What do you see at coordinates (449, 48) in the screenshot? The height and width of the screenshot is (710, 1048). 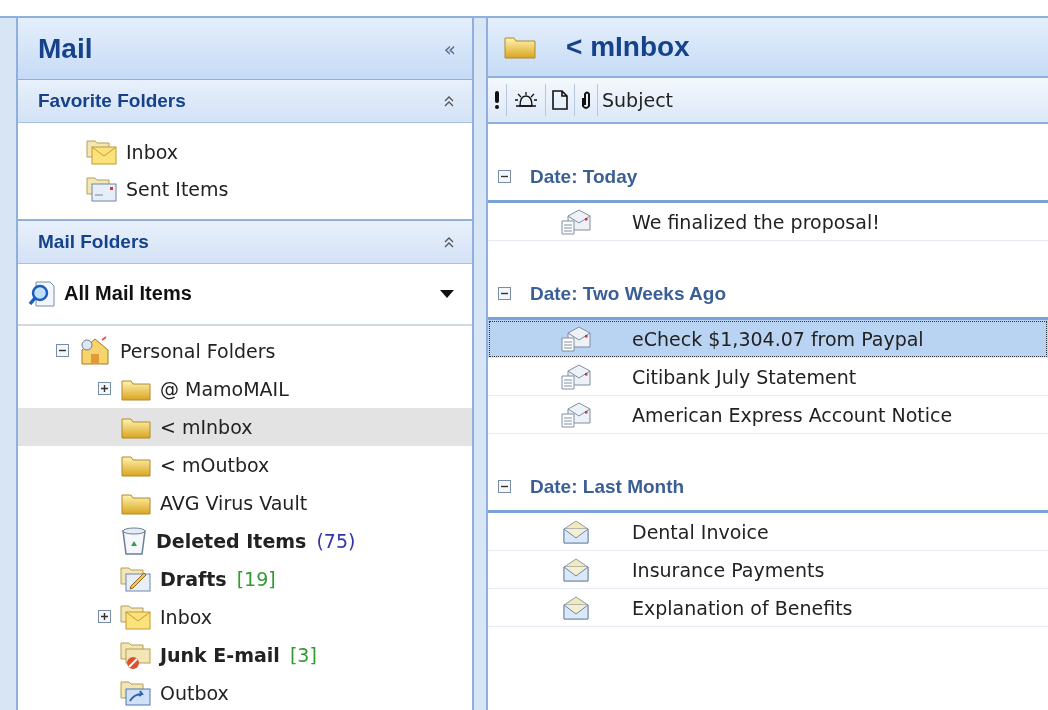 I see `collapse-pane-button: «` at bounding box center [449, 48].